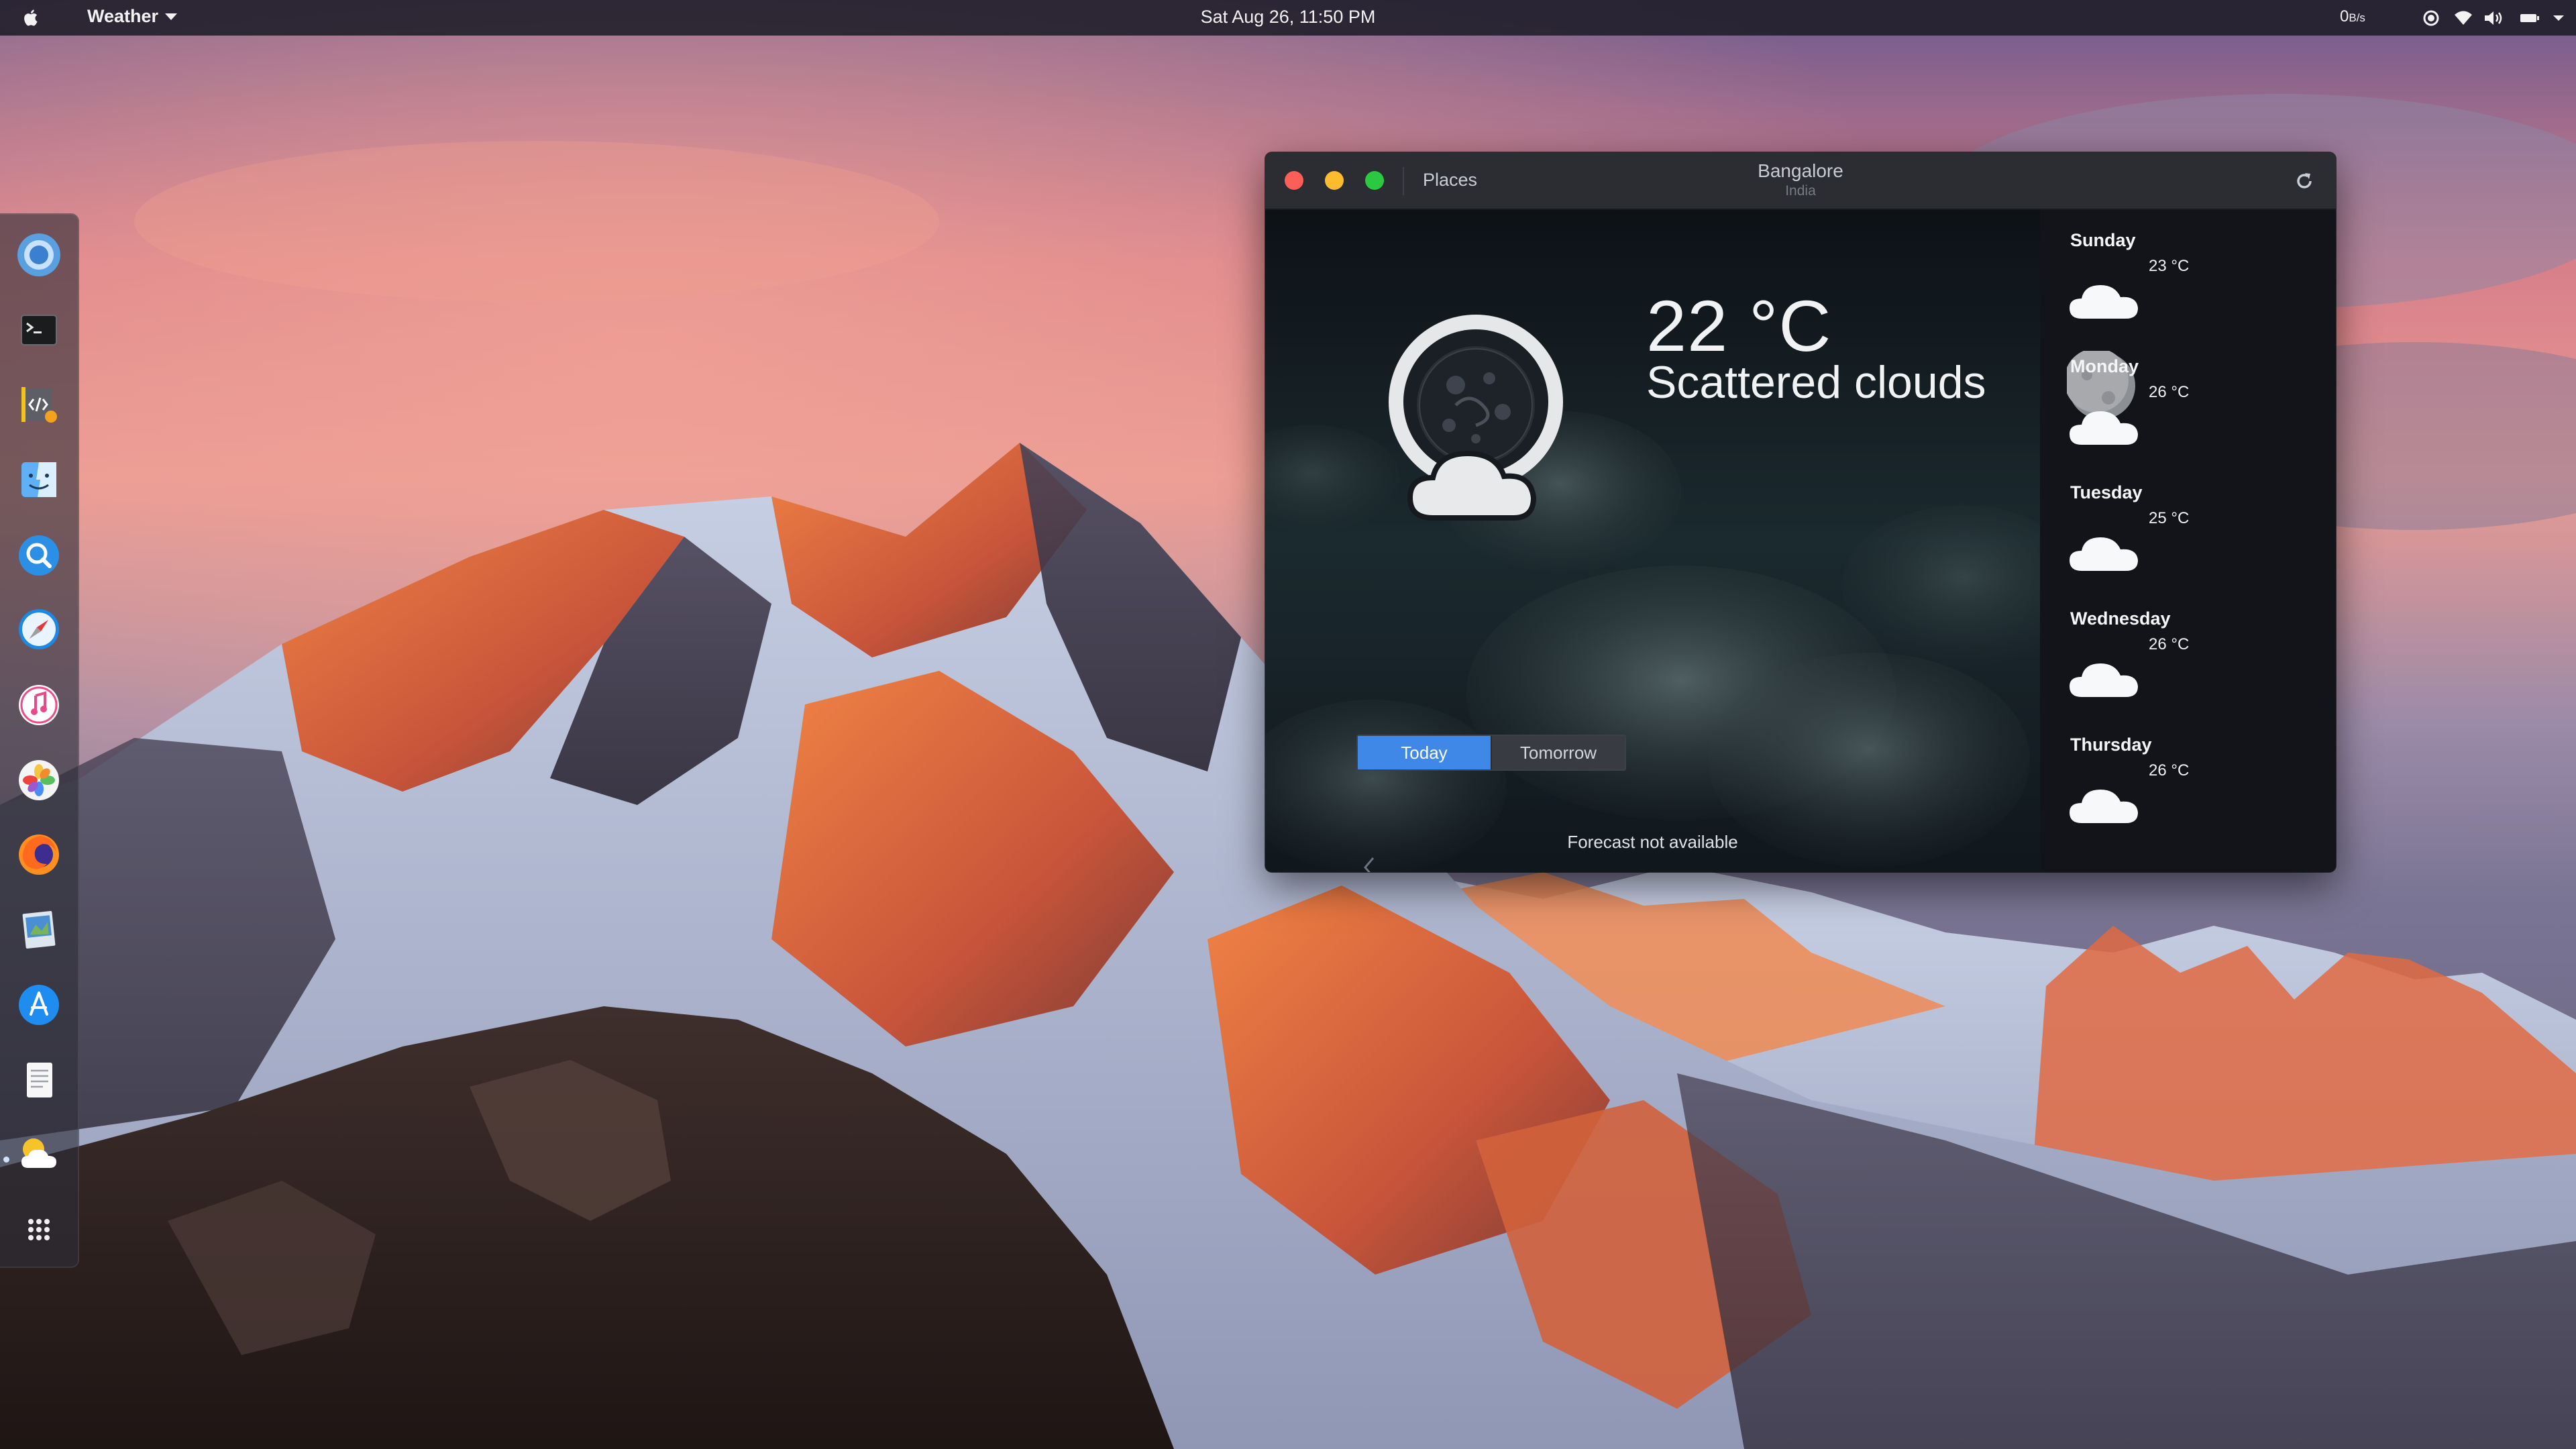  I want to click on dock-item-weather, so click(38, 1154).